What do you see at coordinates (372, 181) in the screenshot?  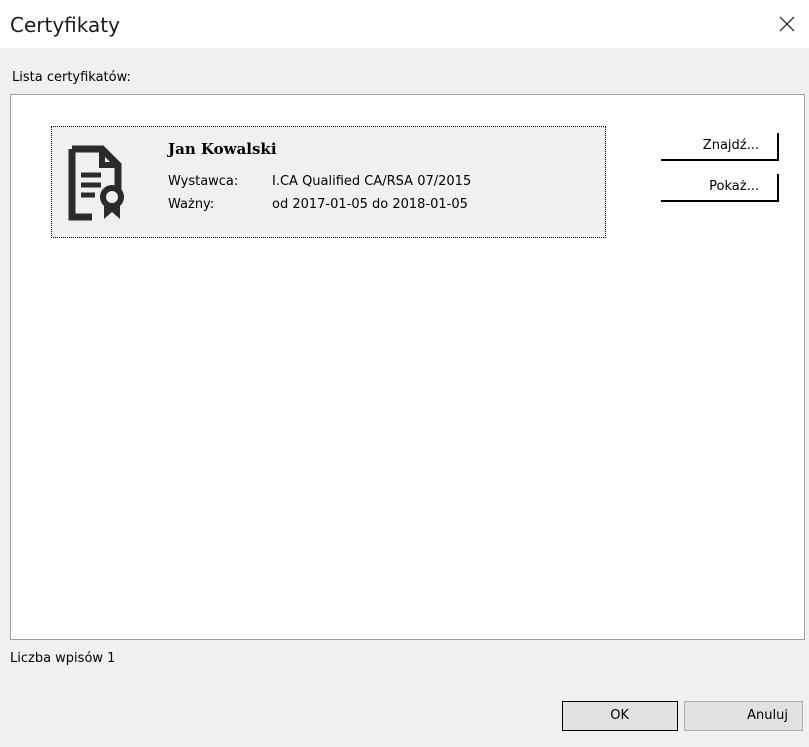 I see `issuer-value: I.CA Qualified CA/RSA 07/2015` at bounding box center [372, 181].